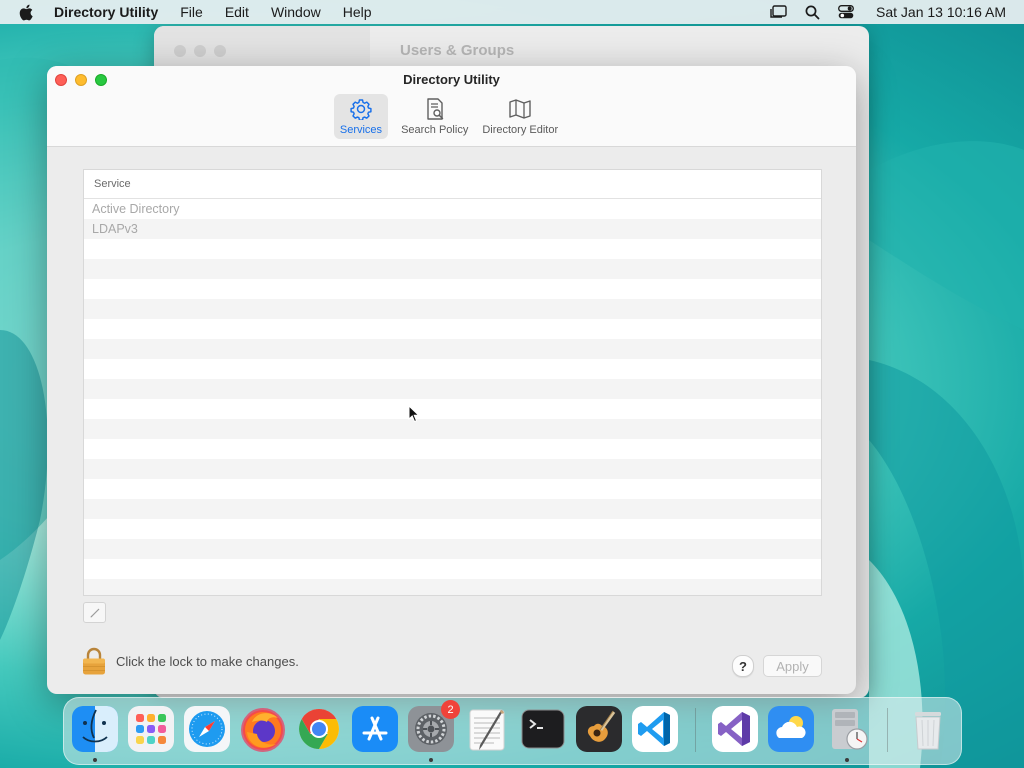 This screenshot has height=768, width=1024. Describe the element at coordinates (237, 12) in the screenshot. I see `menu-edit: Edit` at that location.